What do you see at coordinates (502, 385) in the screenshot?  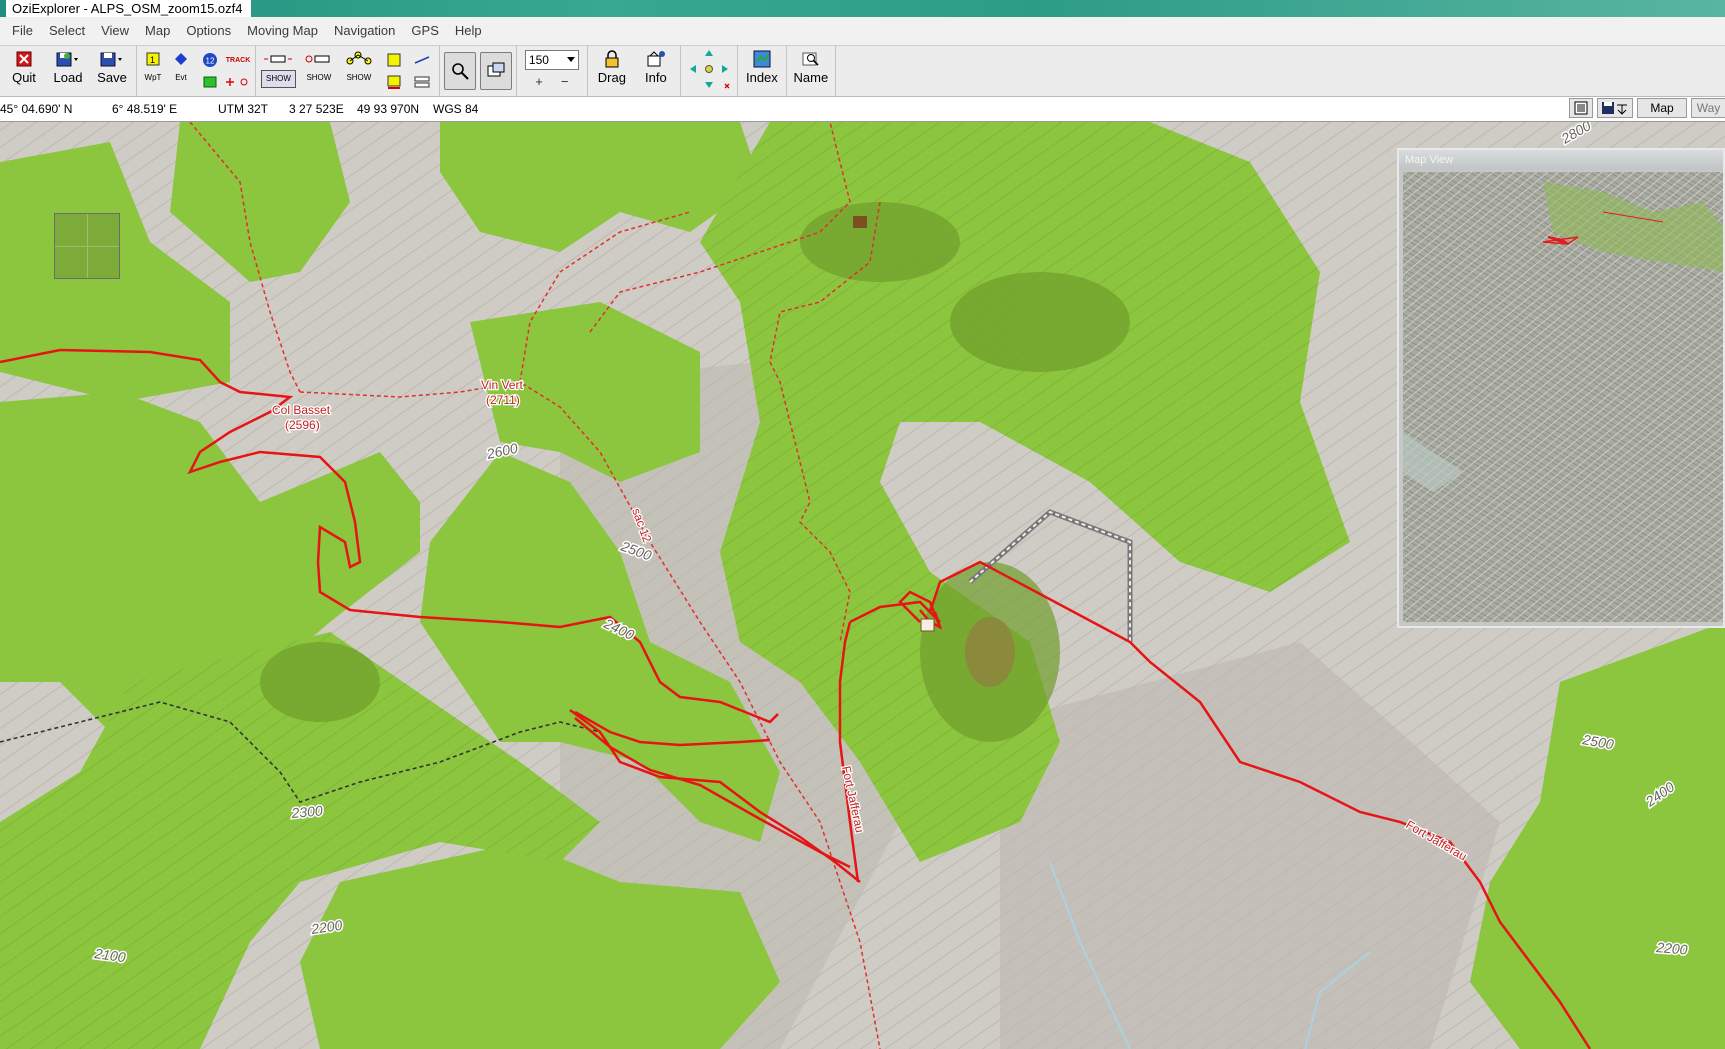 I see `vin-vert-label: Vin Vert` at bounding box center [502, 385].